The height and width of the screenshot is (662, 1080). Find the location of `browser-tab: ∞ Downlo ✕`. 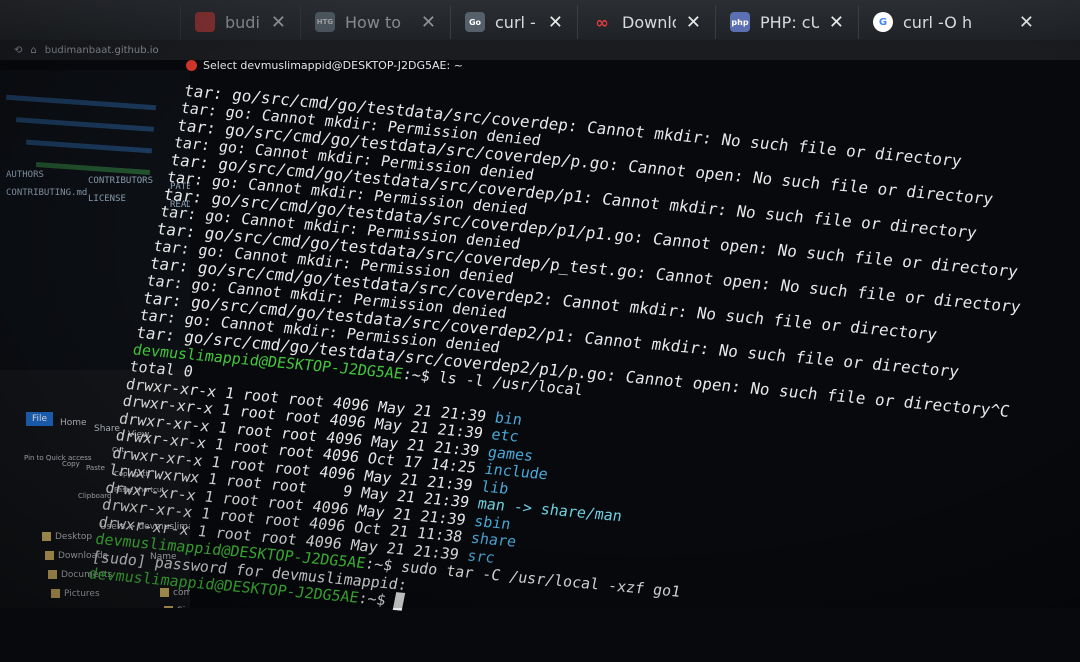

browser-tab: ∞ Downlo ✕ is located at coordinates (646, 22).